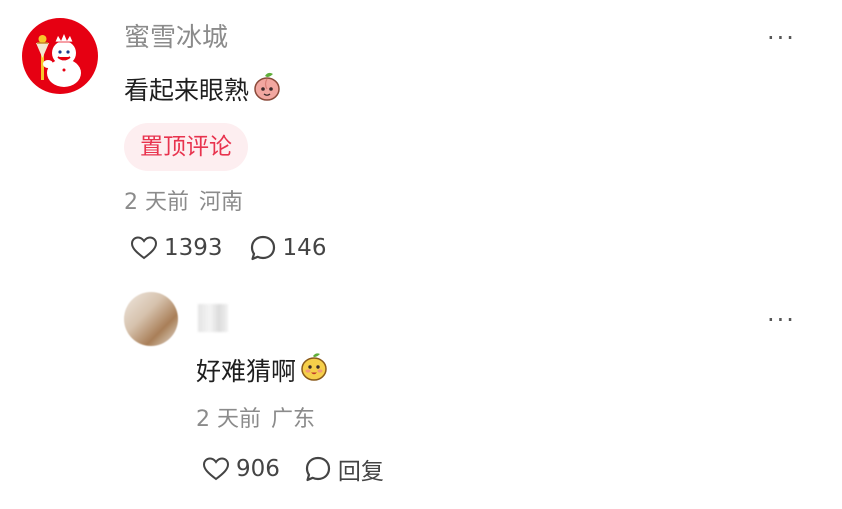  Describe the element at coordinates (314, 372) in the screenshot. I see `lemon-emoji-icon` at that location.